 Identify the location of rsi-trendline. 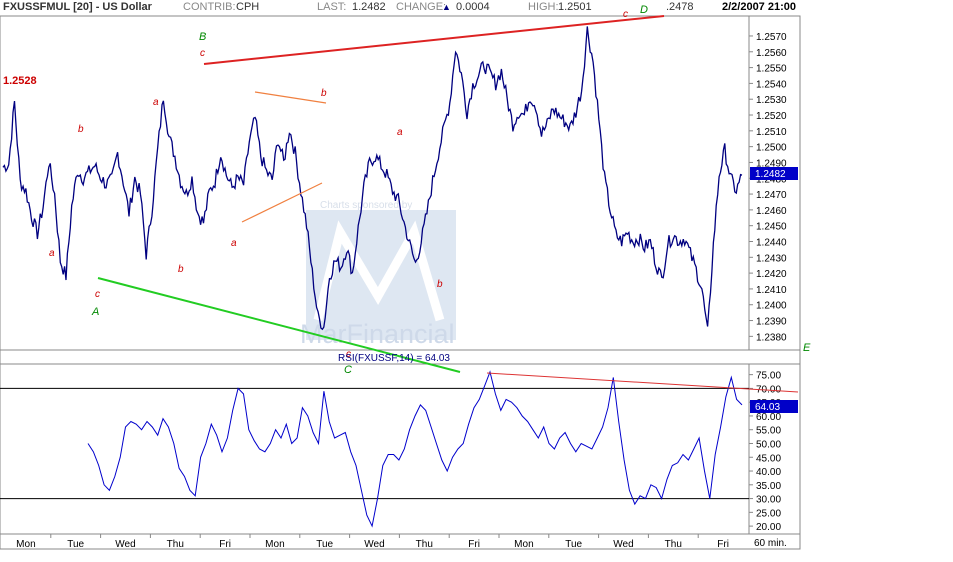
(642, 382).